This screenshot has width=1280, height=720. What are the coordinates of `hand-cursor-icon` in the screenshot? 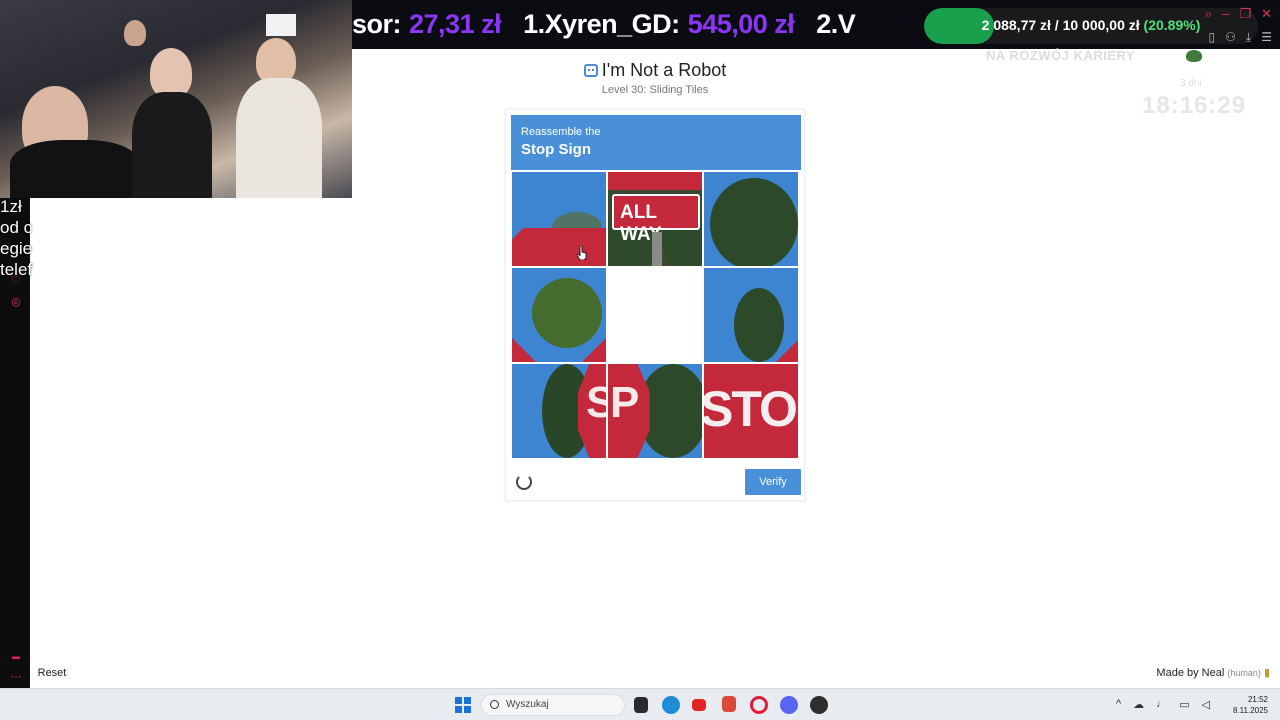 It's located at (582, 253).